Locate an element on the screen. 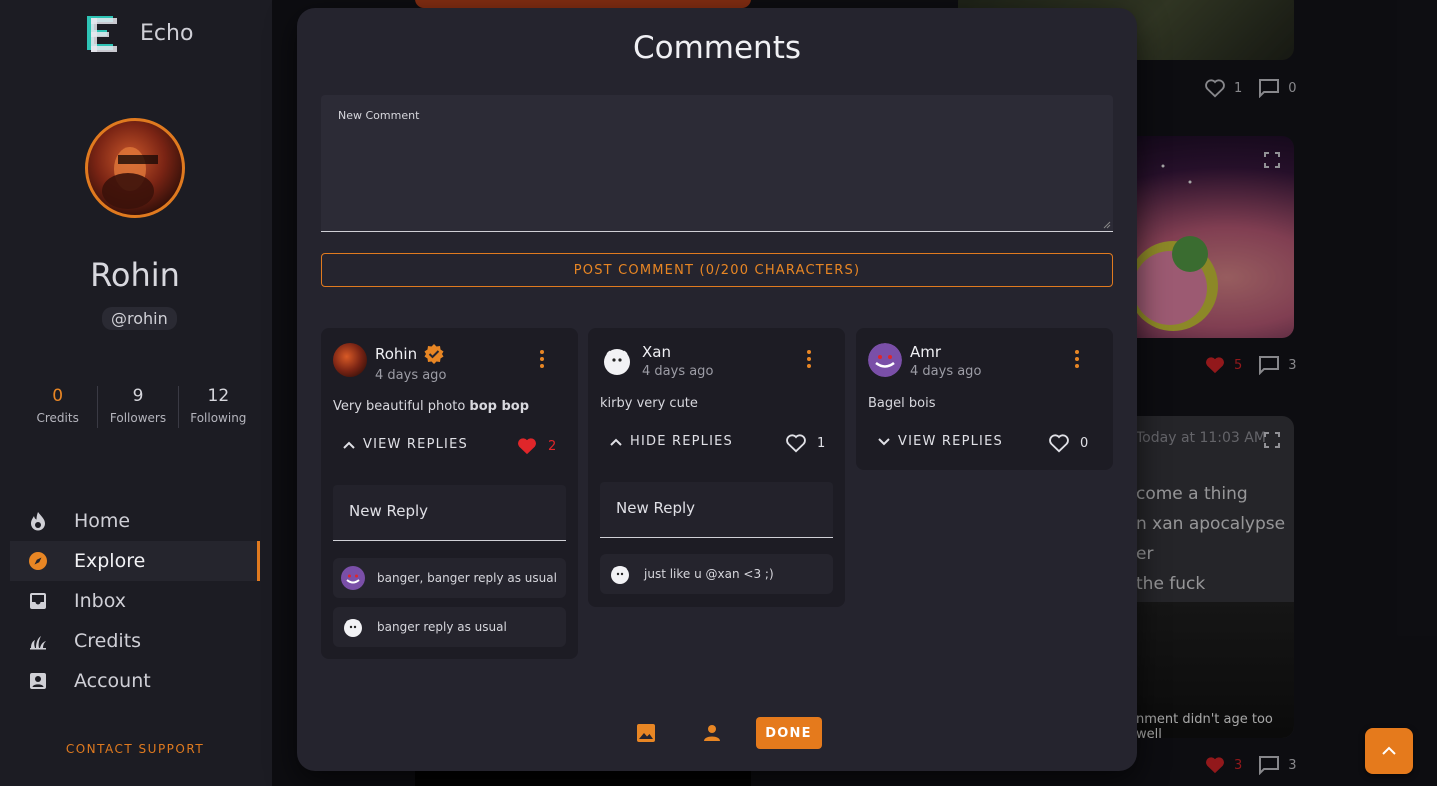 This screenshot has height=786, width=1437. echo-logo-icon is located at coordinates (102, 34).